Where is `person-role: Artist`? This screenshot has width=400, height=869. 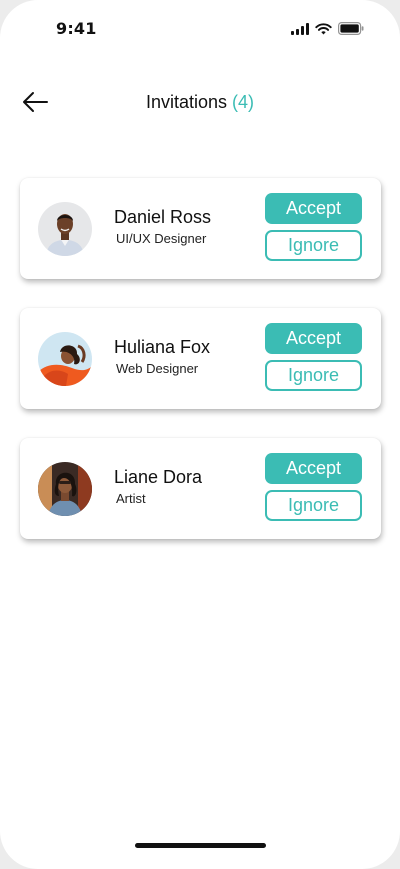 person-role: Artist is located at coordinates (131, 498).